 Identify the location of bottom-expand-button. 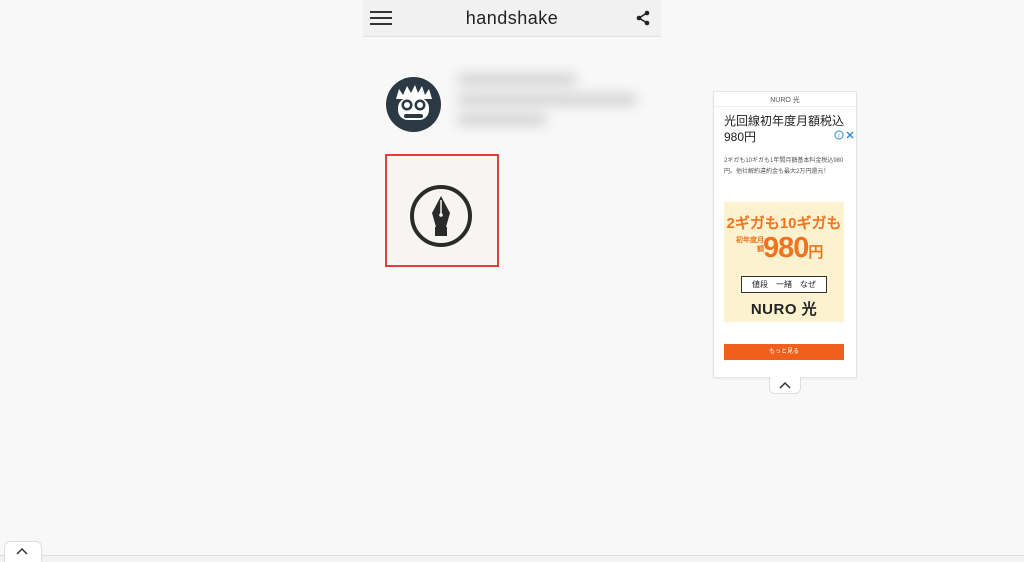
(23, 551).